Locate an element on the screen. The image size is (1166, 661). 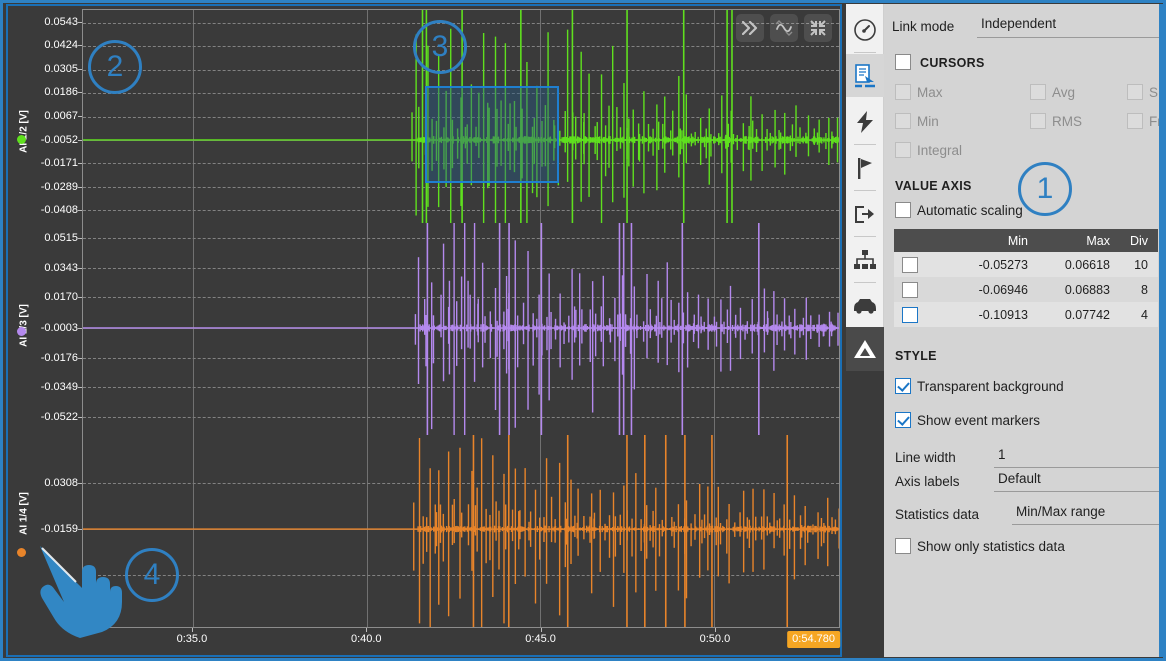
y-tick-label: 0.0170 is located at coordinates (61, 297).